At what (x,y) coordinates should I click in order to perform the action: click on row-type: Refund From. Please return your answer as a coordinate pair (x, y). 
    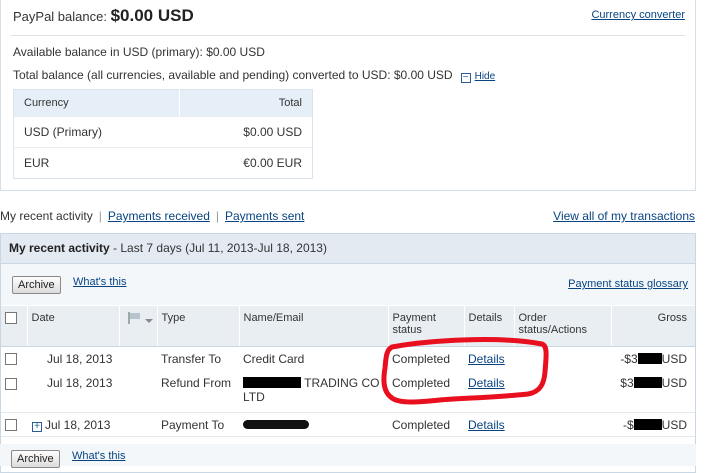
    Looking at the image, I should click on (198, 392).